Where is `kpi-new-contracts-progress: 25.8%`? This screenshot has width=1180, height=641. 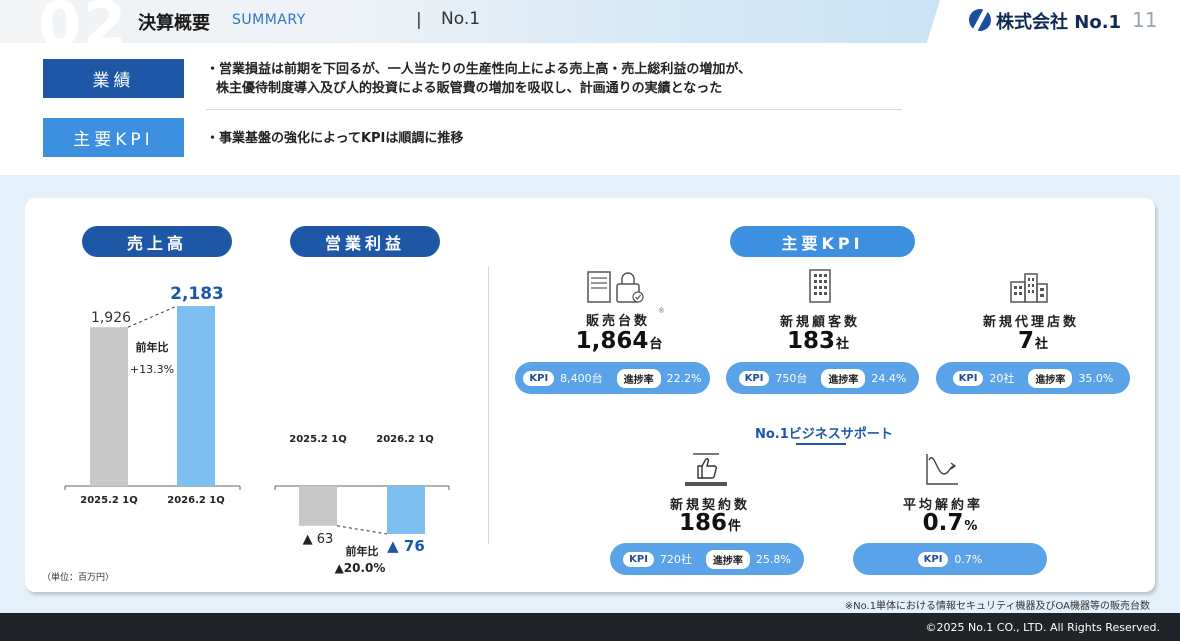 kpi-new-contracts-progress: 25.8% is located at coordinates (773, 559).